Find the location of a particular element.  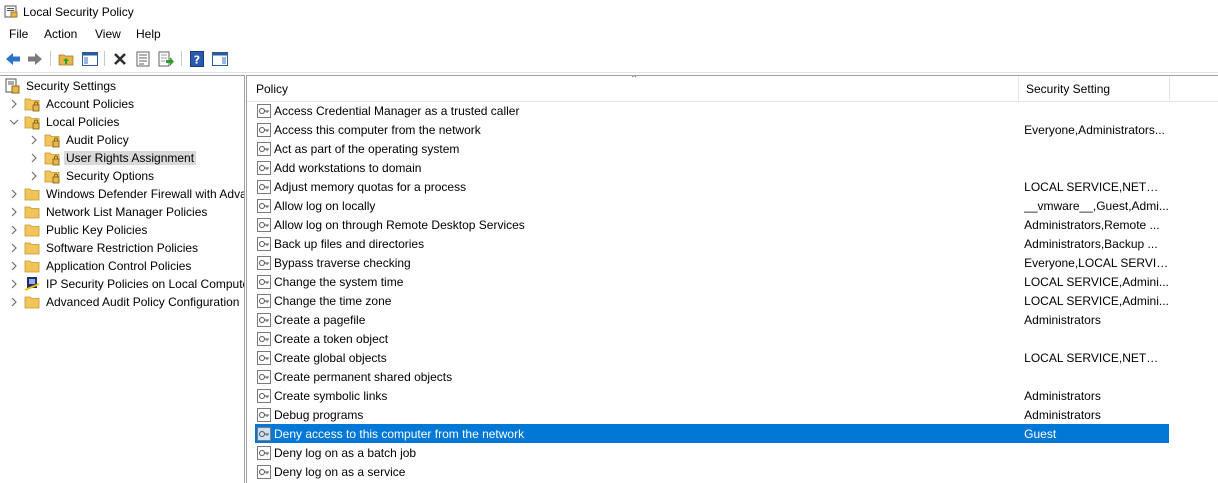

export-list-icon is located at coordinates (166, 59).